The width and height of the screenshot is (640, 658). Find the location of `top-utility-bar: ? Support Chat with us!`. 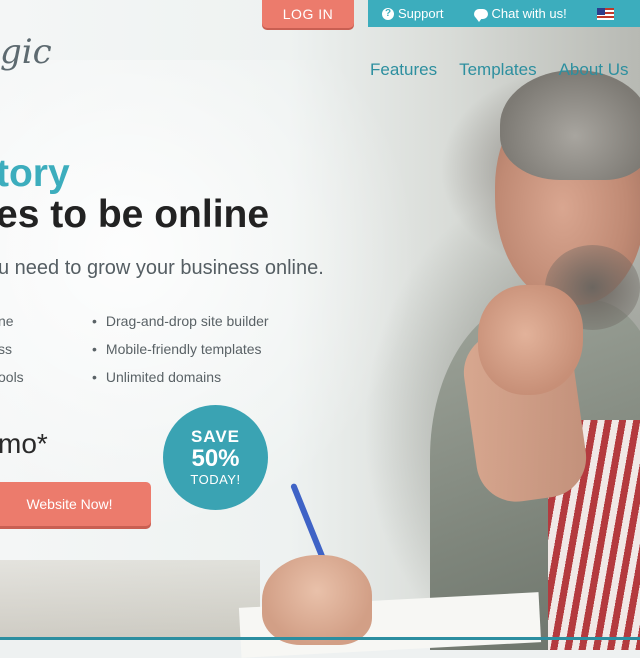

top-utility-bar: ? Support Chat with us! is located at coordinates (504, 13).